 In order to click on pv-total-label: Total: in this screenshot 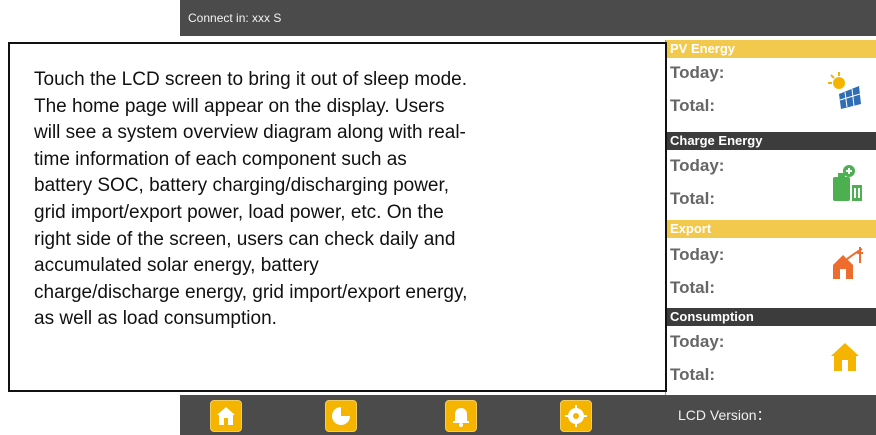, I will do `click(693, 105)`.